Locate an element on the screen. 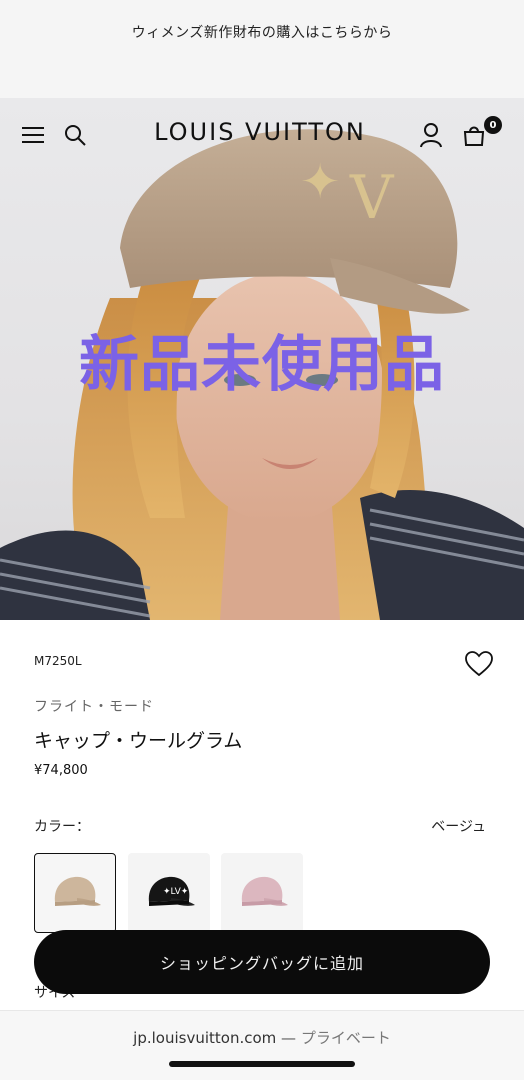  cap-thumbnail: ✦LV✦ is located at coordinates (171, 891).